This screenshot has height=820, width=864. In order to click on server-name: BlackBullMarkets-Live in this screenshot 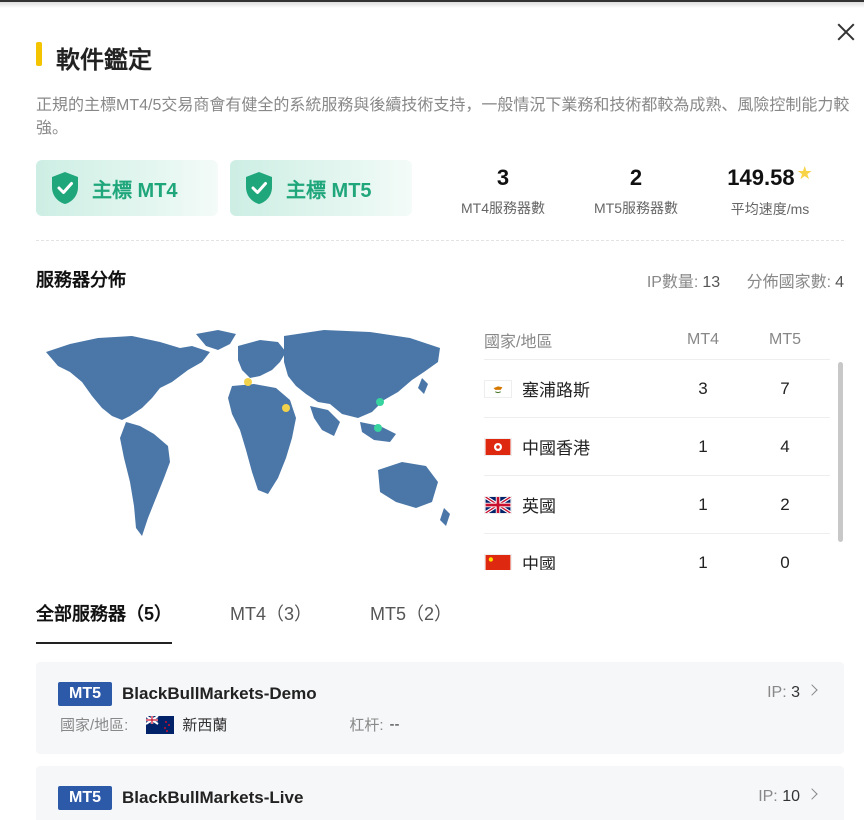, I will do `click(213, 797)`.